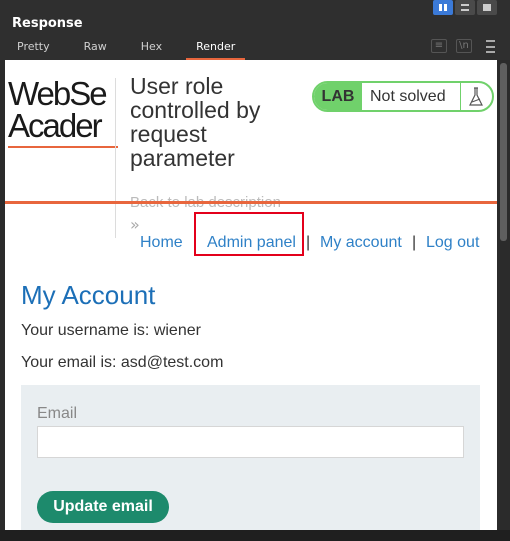 This screenshot has height=541, width=510. What do you see at coordinates (443, 7) in the screenshot?
I see `split-view-toggle-icon` at bounding box center [443, 7].